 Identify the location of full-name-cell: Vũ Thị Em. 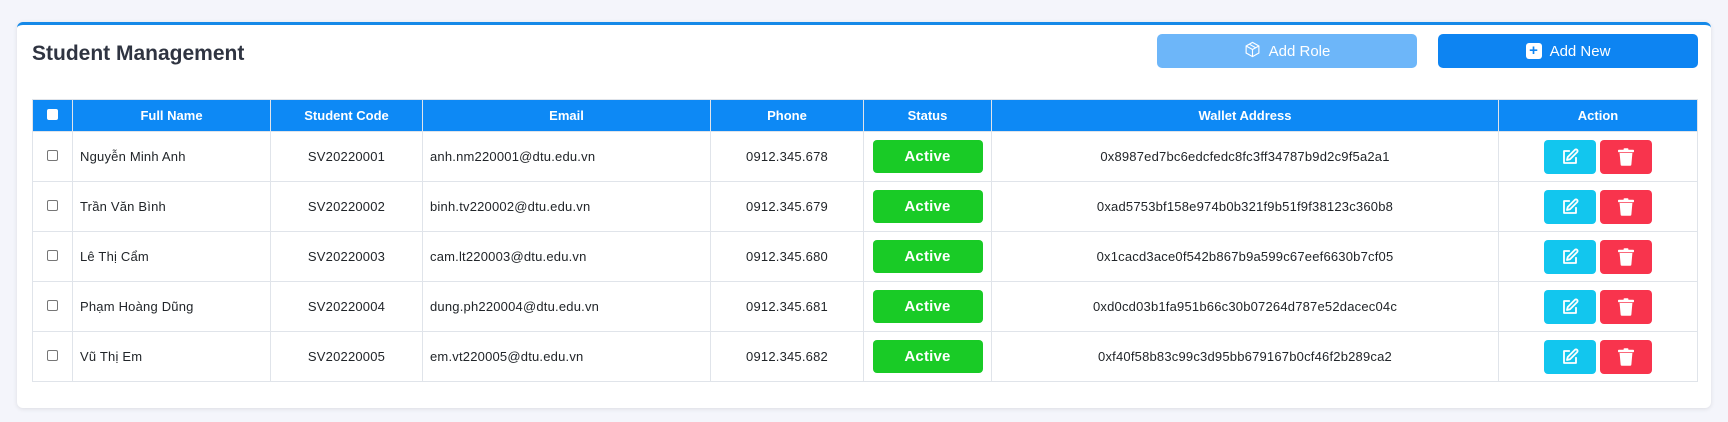
(171, 356).